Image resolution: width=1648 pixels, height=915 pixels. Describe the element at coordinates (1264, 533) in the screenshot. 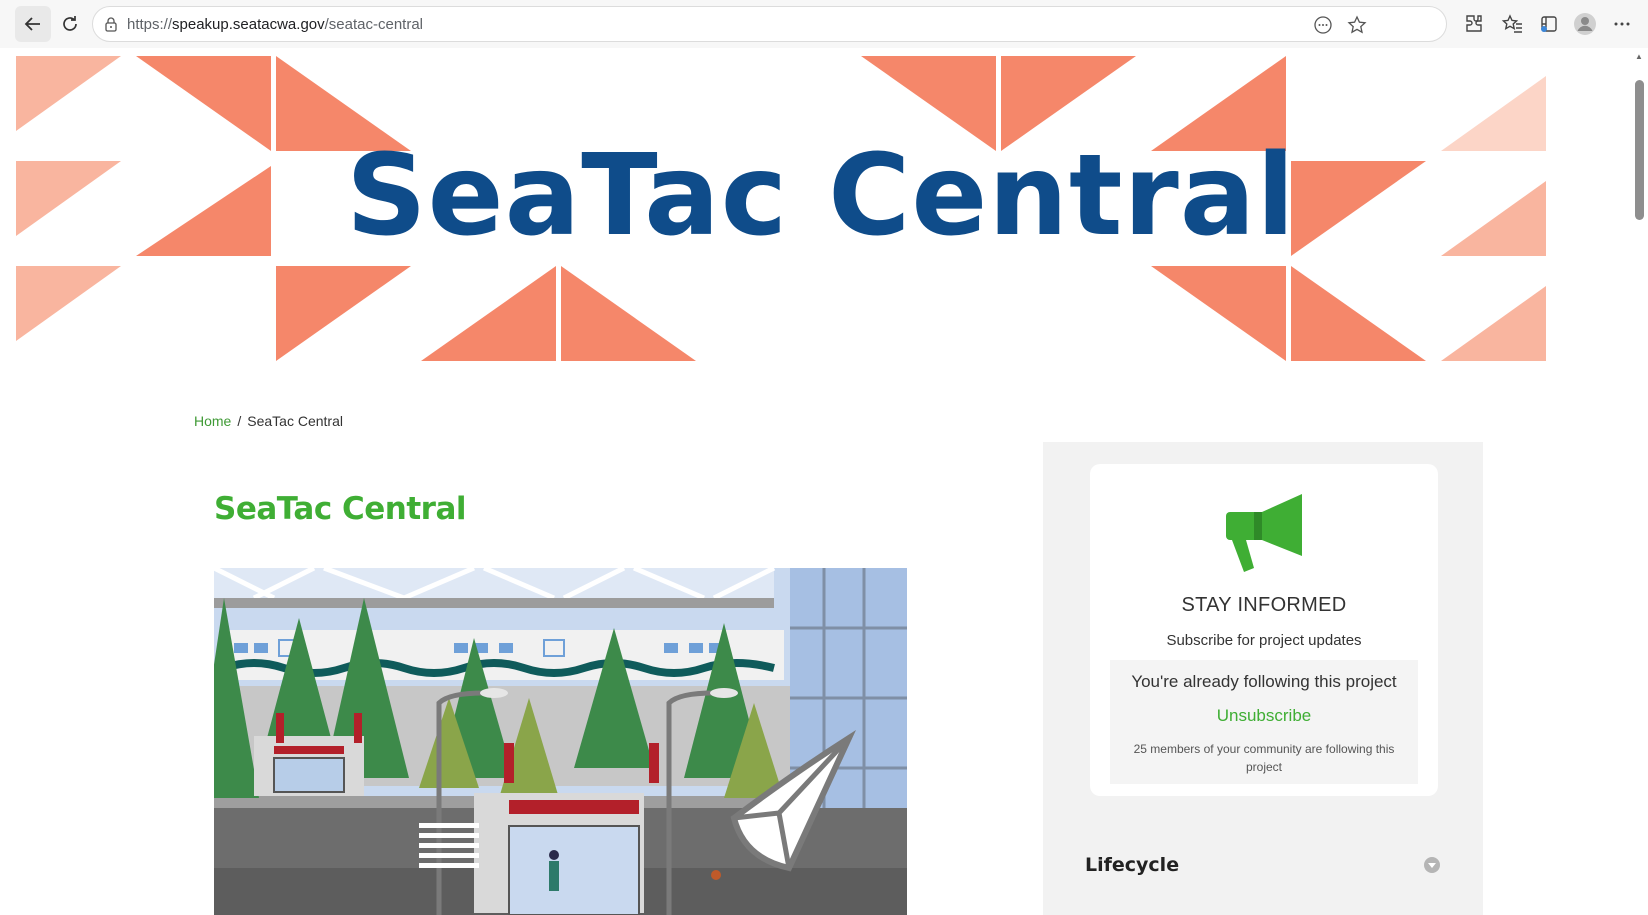

I see `megaphone-icon` at that location.